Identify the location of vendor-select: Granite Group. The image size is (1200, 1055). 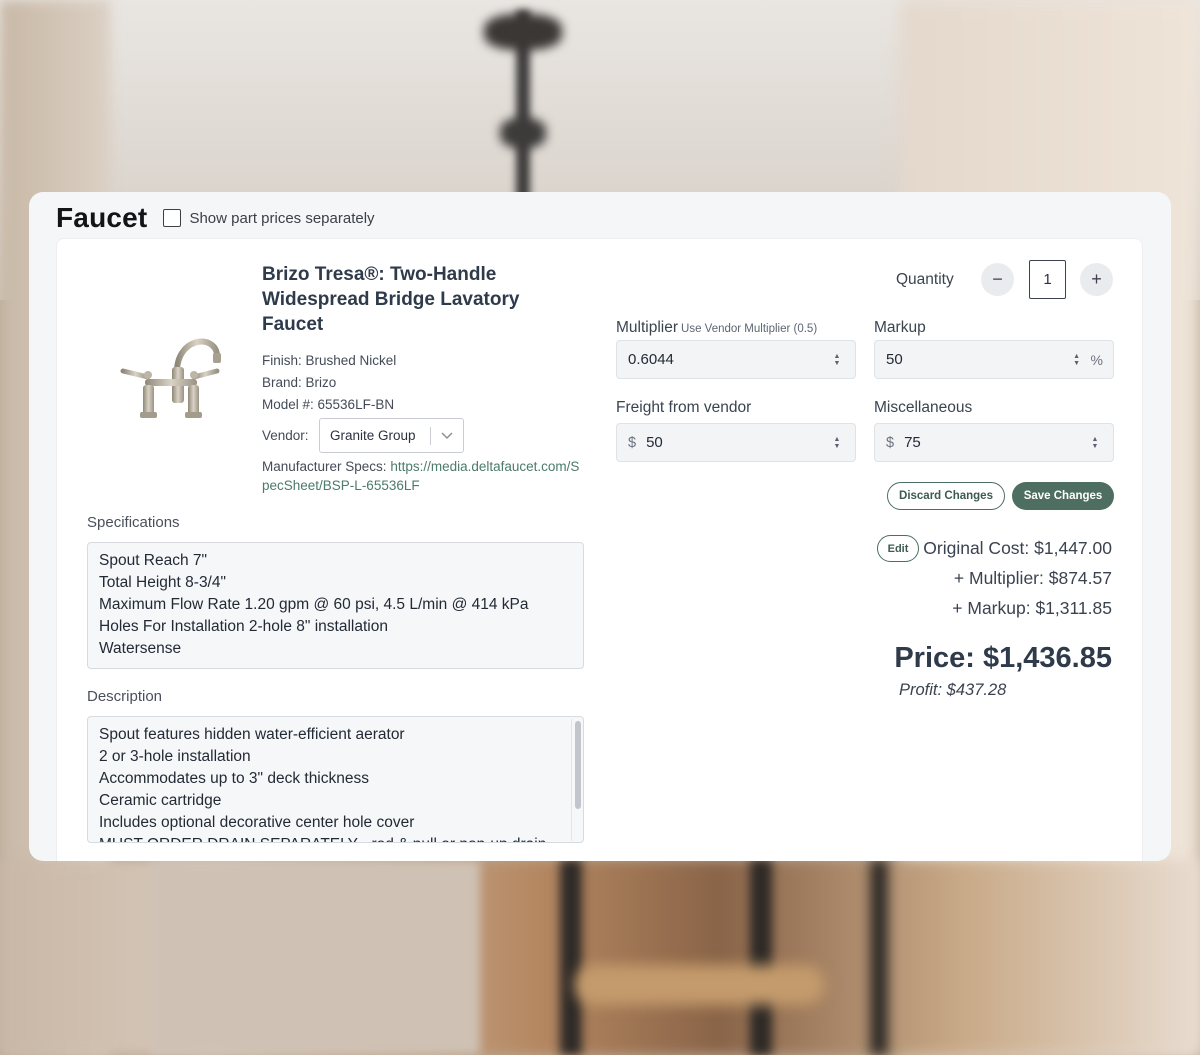
(391, 435).